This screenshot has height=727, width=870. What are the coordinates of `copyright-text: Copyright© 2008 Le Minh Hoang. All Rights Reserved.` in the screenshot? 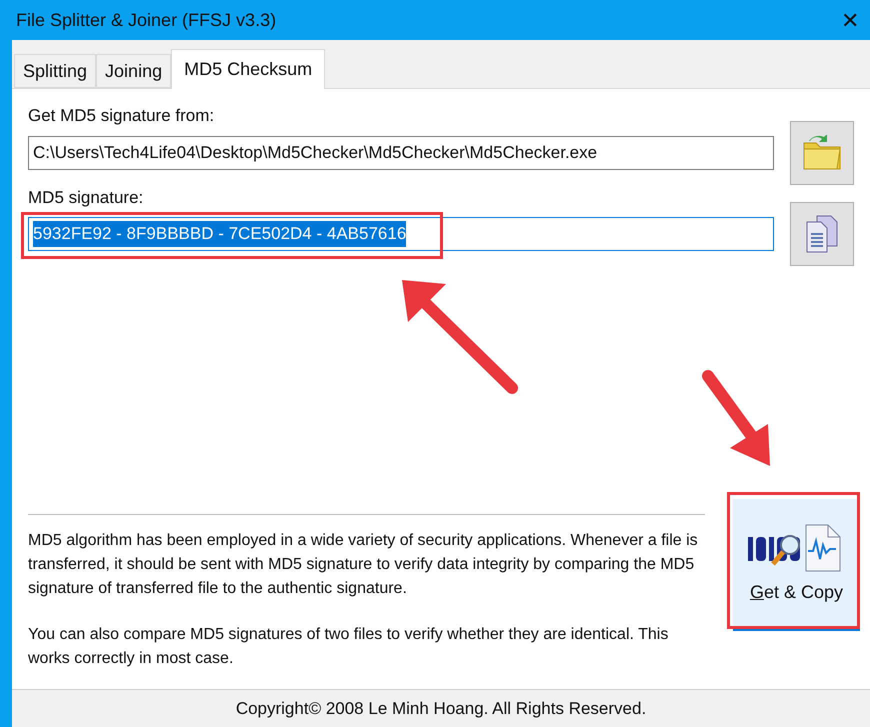 It's located at (441, 709).